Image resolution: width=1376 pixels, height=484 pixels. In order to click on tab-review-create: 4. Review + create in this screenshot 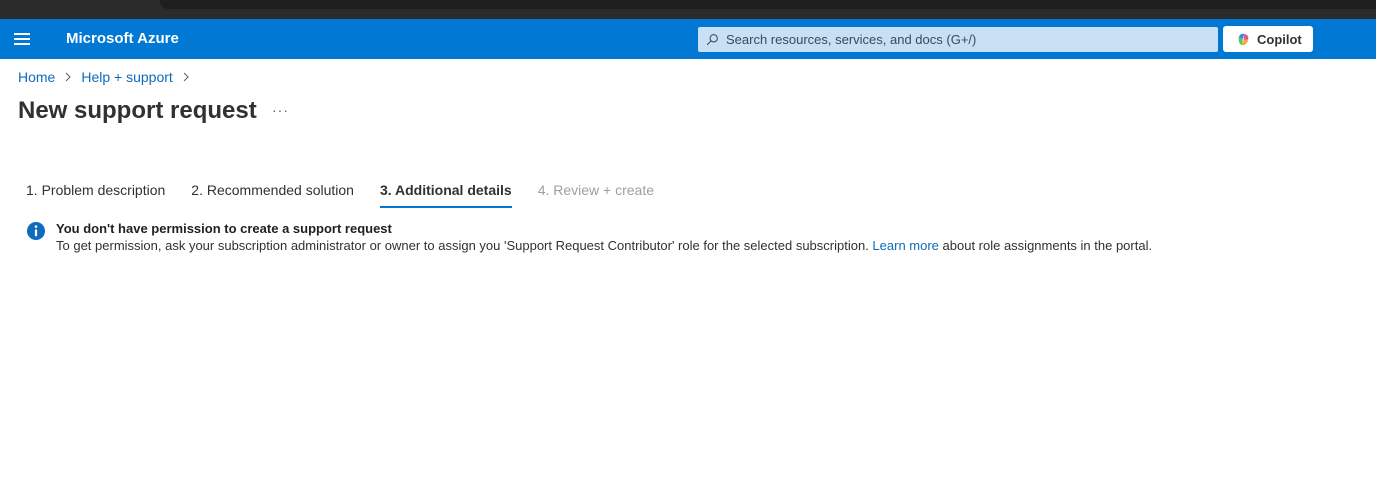, I will do `click(596, 190)`.